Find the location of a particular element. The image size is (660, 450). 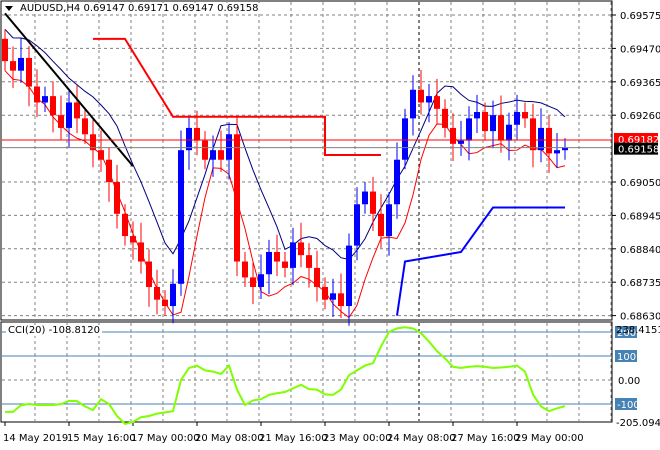

time-axis-label: 14 May 2019 is located at coordinates (35, 438).